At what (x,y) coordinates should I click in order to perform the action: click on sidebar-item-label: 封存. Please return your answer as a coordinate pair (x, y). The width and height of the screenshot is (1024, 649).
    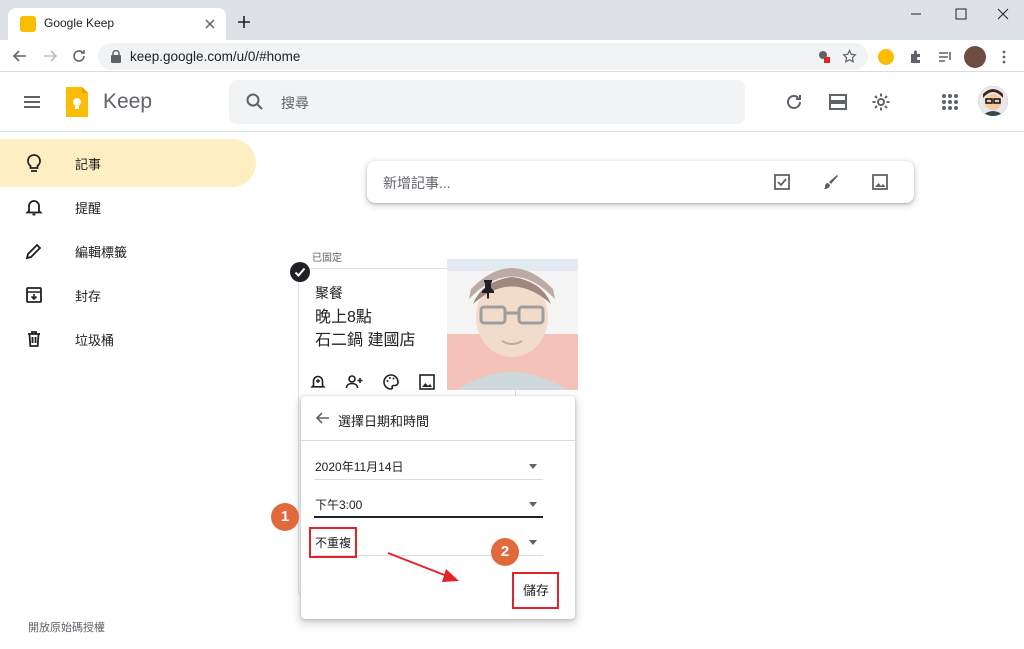
    Looking at the image, I should click on (88, 296).